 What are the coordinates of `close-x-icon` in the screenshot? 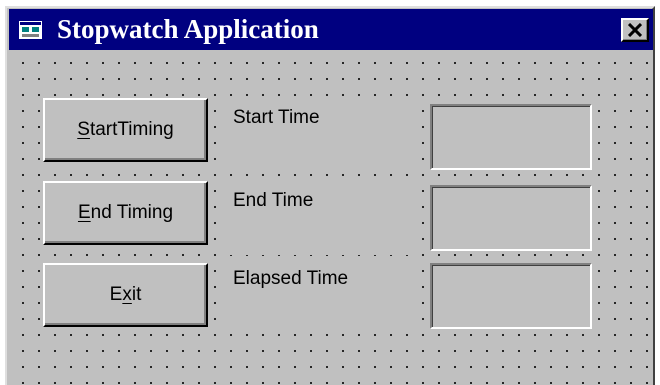 It's located at (635, 30).